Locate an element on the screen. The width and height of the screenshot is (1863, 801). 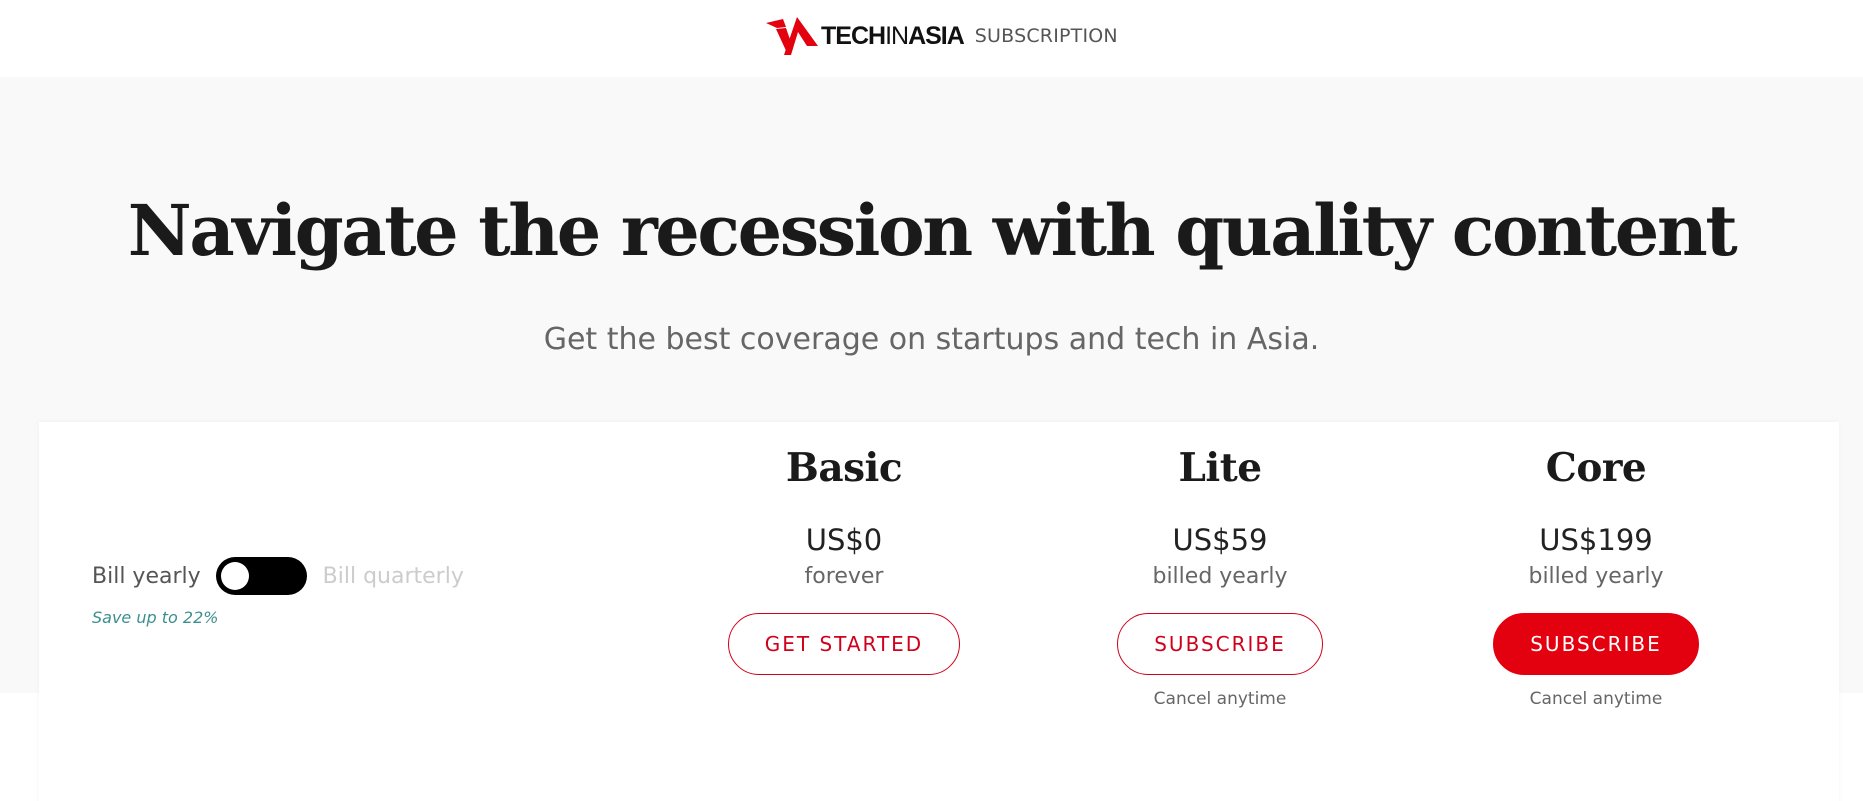
plan-price: US$0 is located at coordinates (844, 540).